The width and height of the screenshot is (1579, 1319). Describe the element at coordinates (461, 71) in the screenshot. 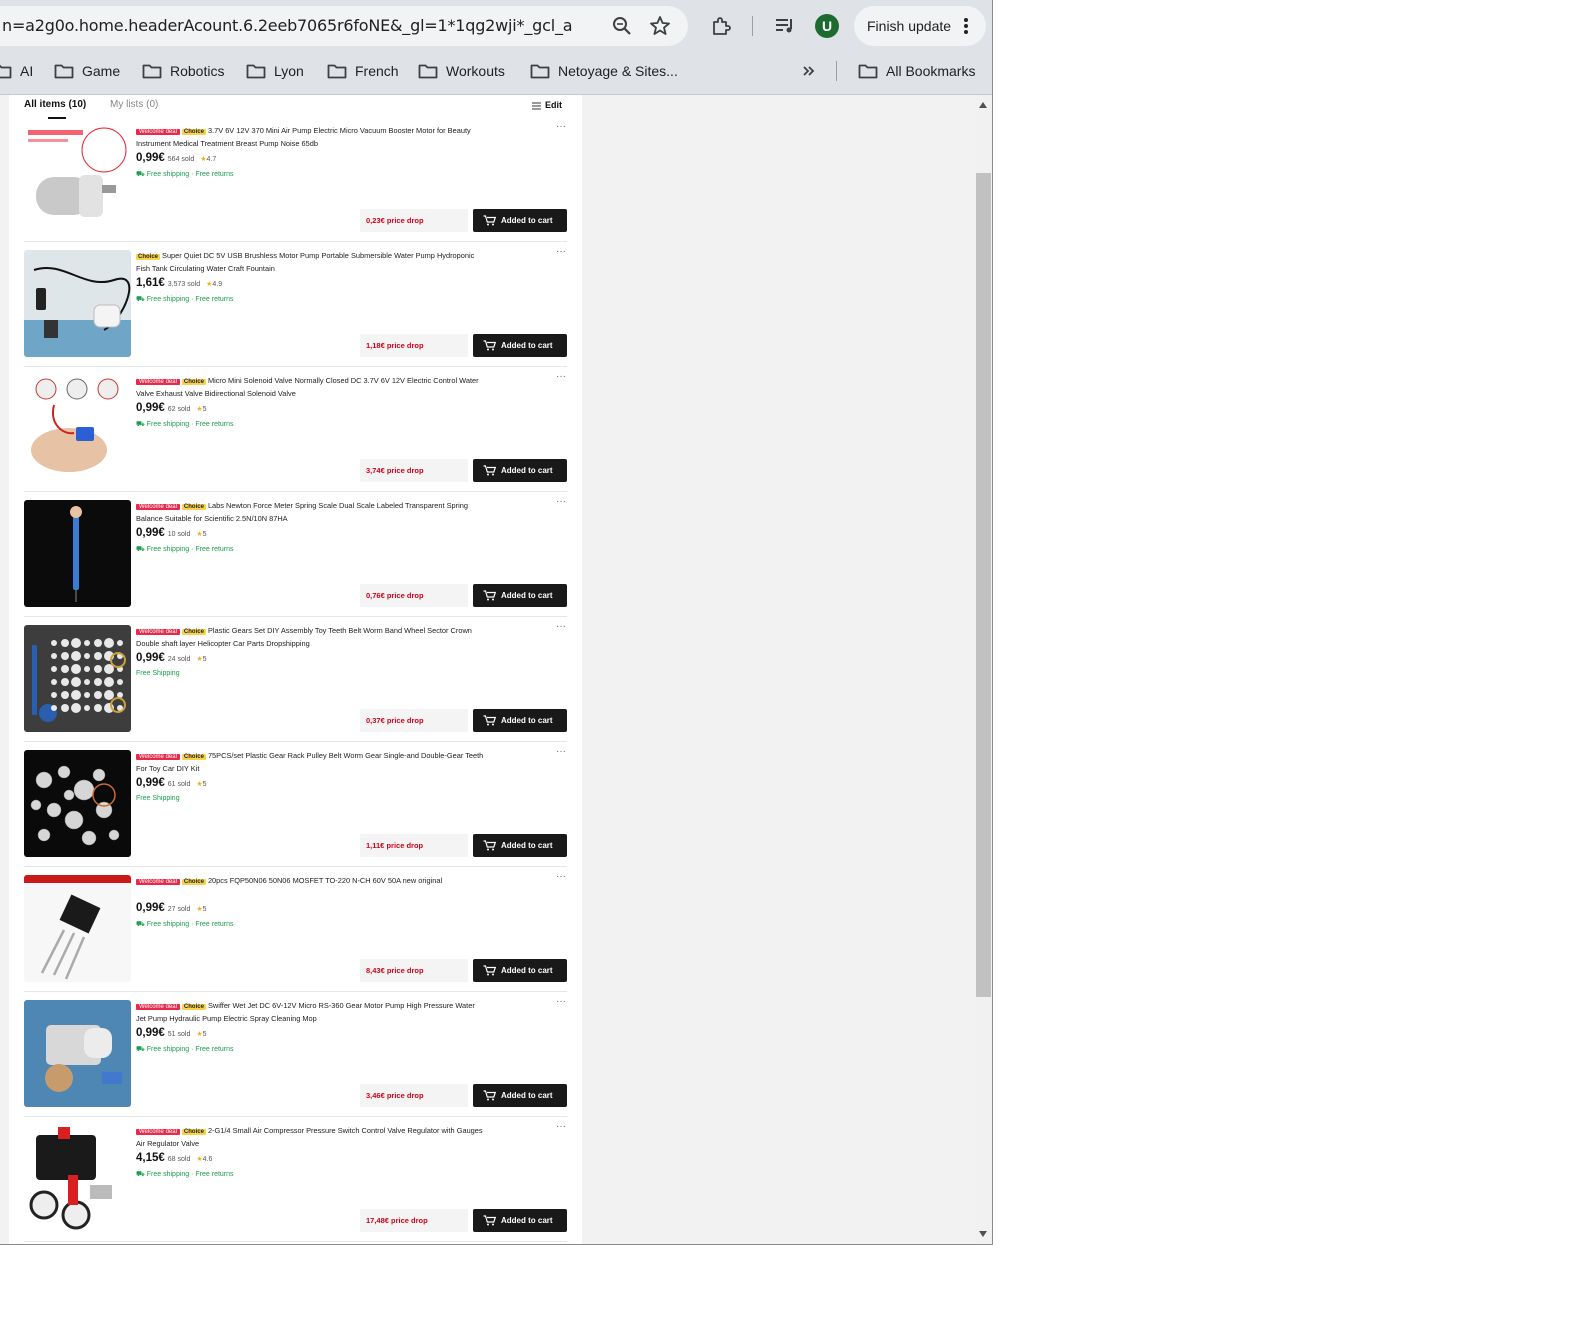

I see `bookmark-workouts: Workouts` at that location.